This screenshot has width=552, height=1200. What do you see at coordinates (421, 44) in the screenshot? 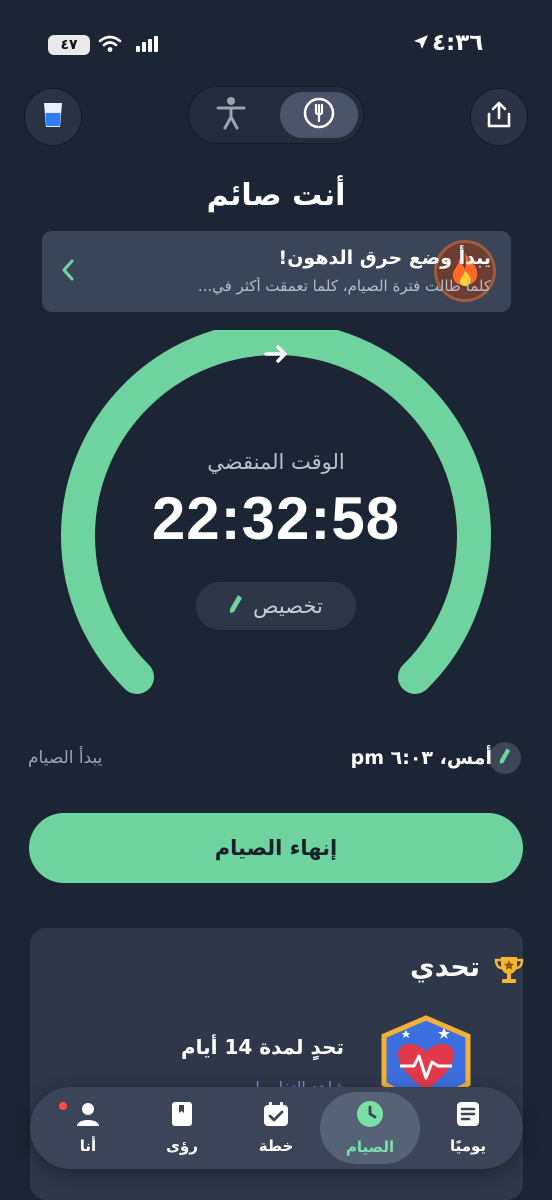
I see `location-arrow-icon` at bounding box center [421, 44].